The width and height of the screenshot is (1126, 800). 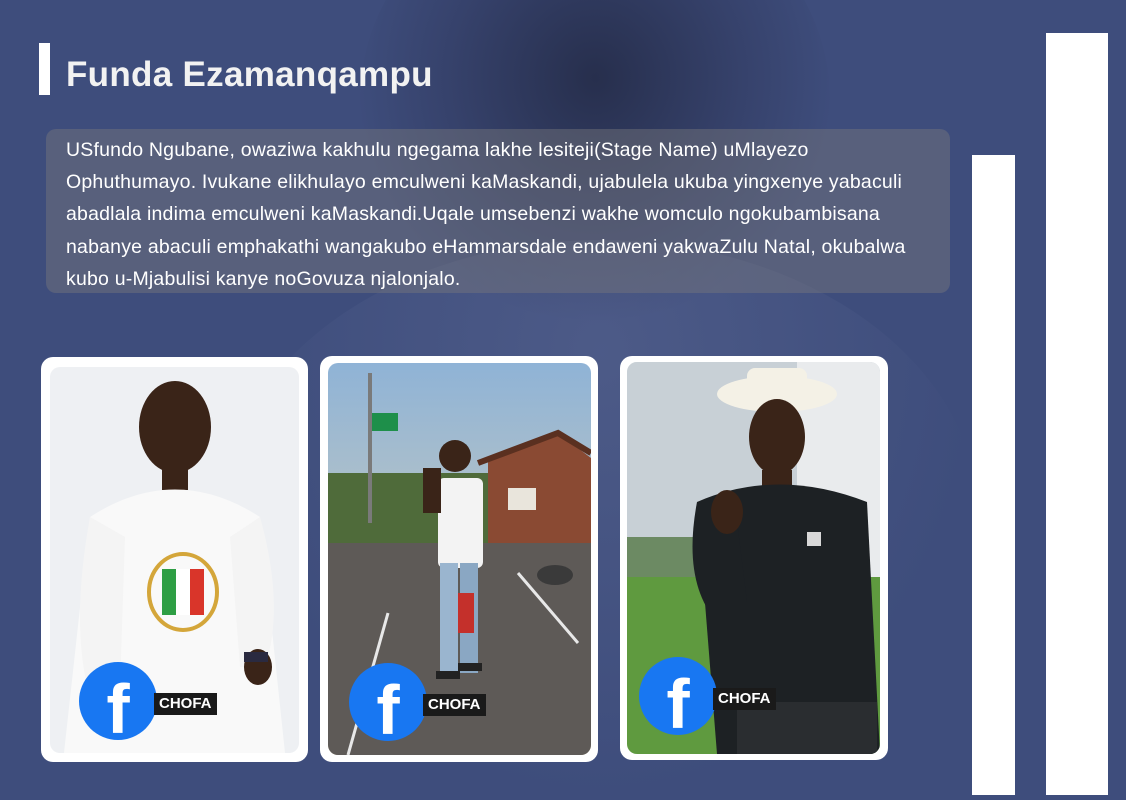 I want to click on photo-card-1: f CHOFA, so click(x=174, y=559).